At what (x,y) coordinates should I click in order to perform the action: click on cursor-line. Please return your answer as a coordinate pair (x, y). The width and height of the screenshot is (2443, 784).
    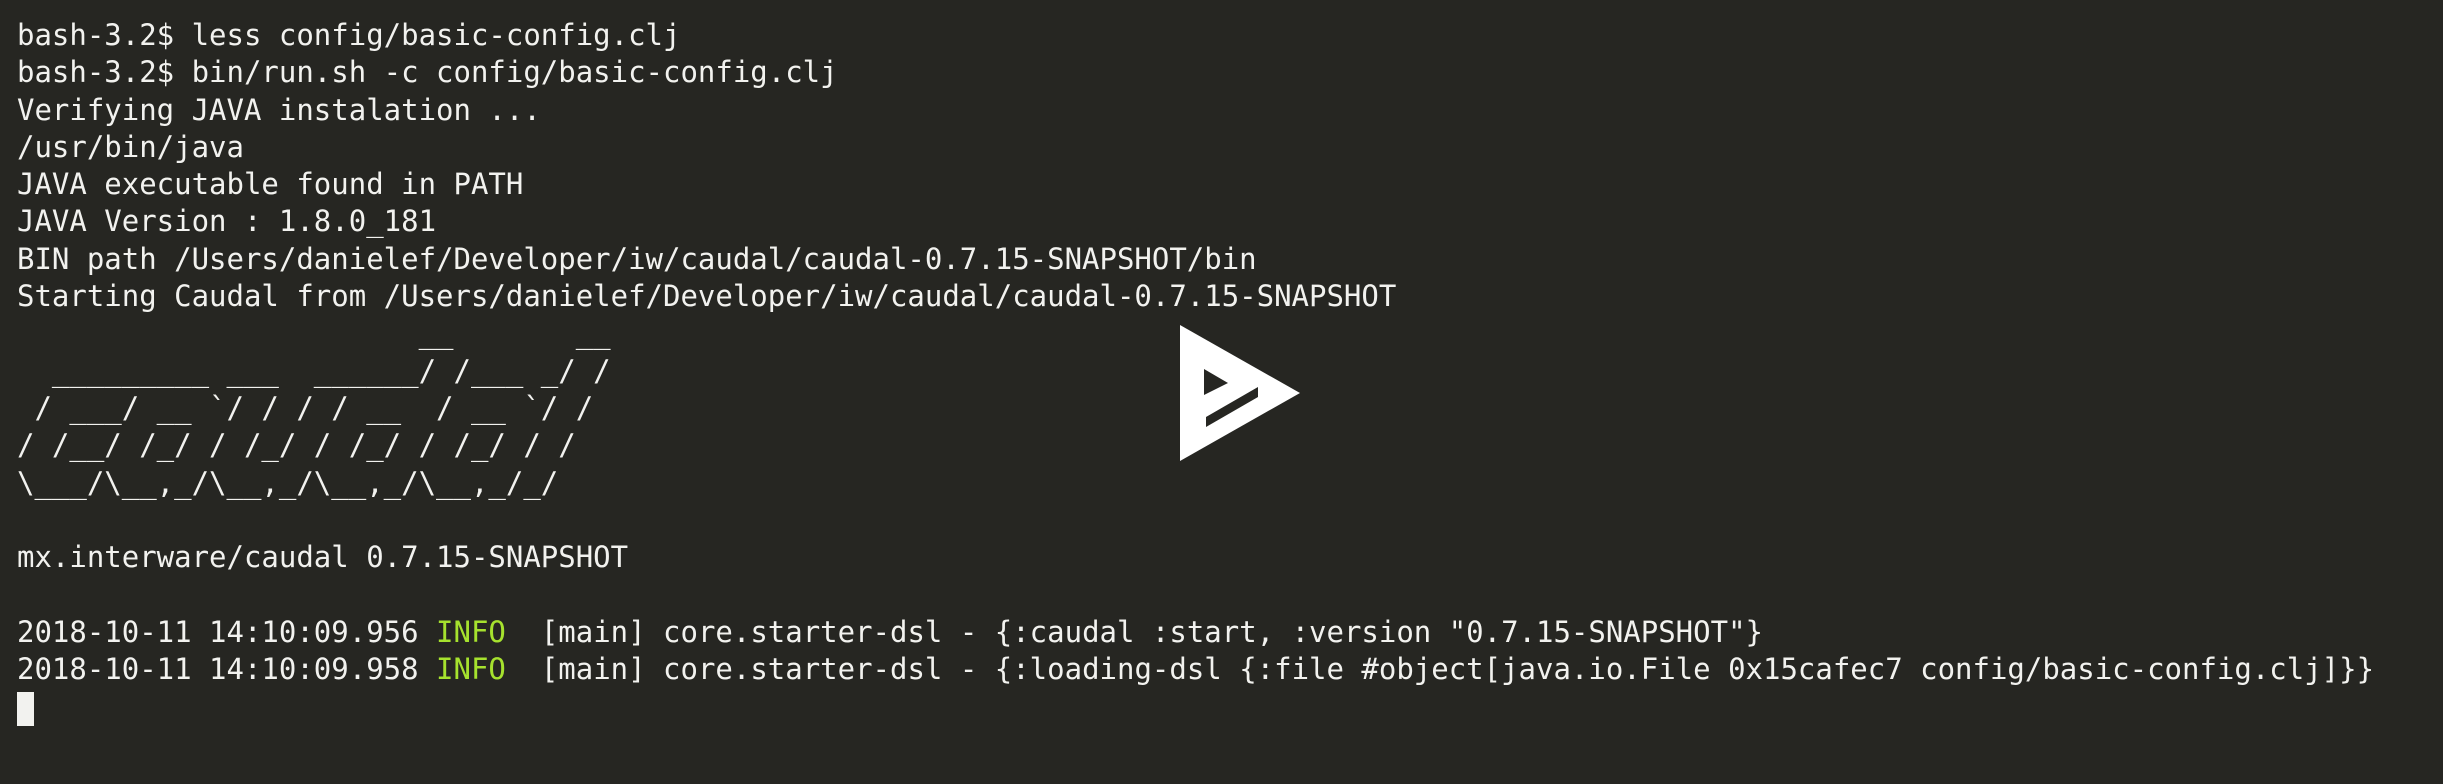
    Looking at the image, I should click on (1230, 707).